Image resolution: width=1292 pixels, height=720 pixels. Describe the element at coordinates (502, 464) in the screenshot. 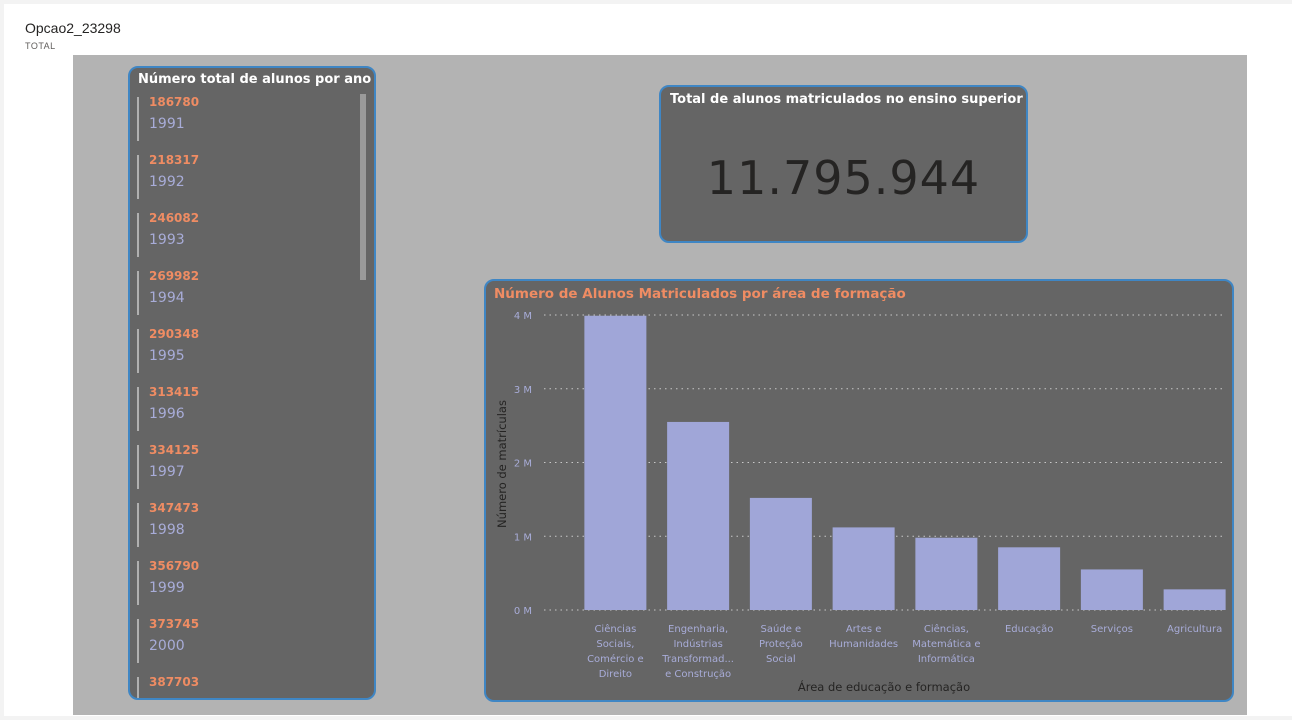

I see `y-axis-title: Número de matrículas` at that location.